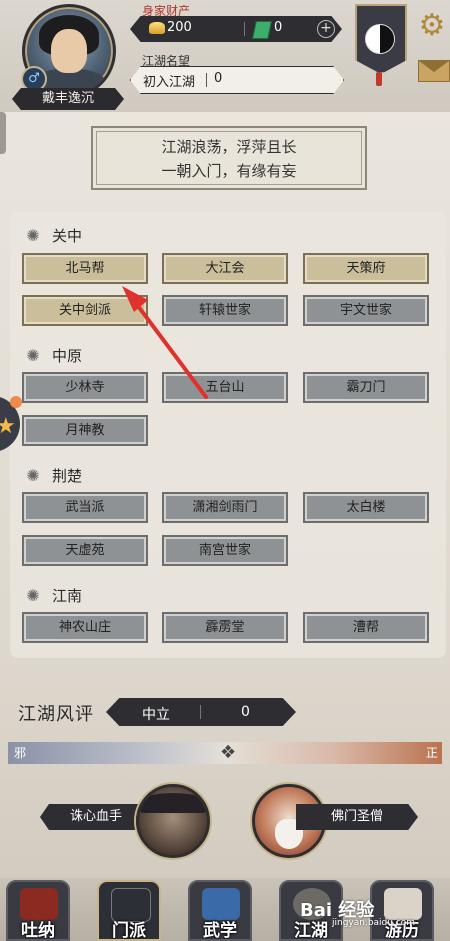 This screenshot has height=941, width=450. I want to click on nav-label: 武学, so click(220, 931).